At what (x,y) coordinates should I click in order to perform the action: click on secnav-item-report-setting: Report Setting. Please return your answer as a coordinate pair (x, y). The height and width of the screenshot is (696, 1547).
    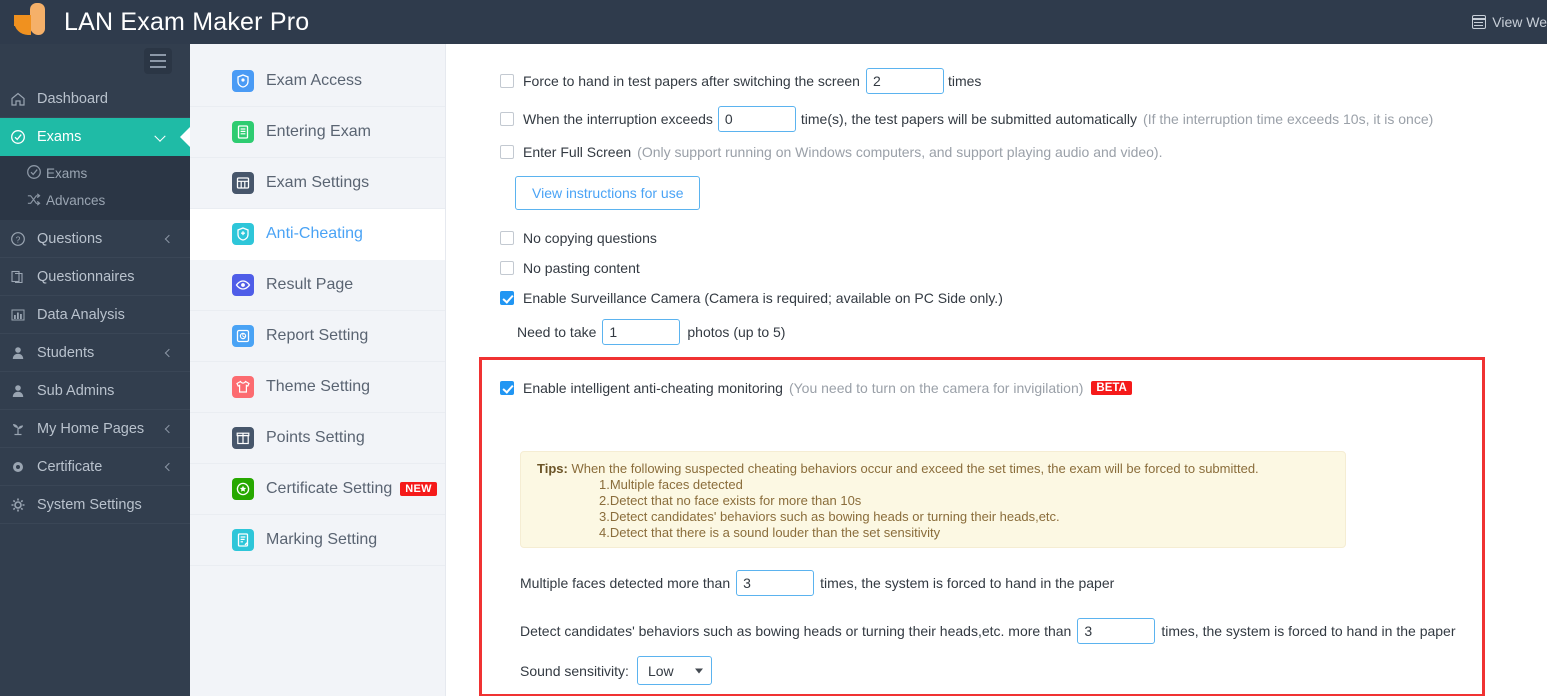
    Looking at the image, I should click on (317, 336).